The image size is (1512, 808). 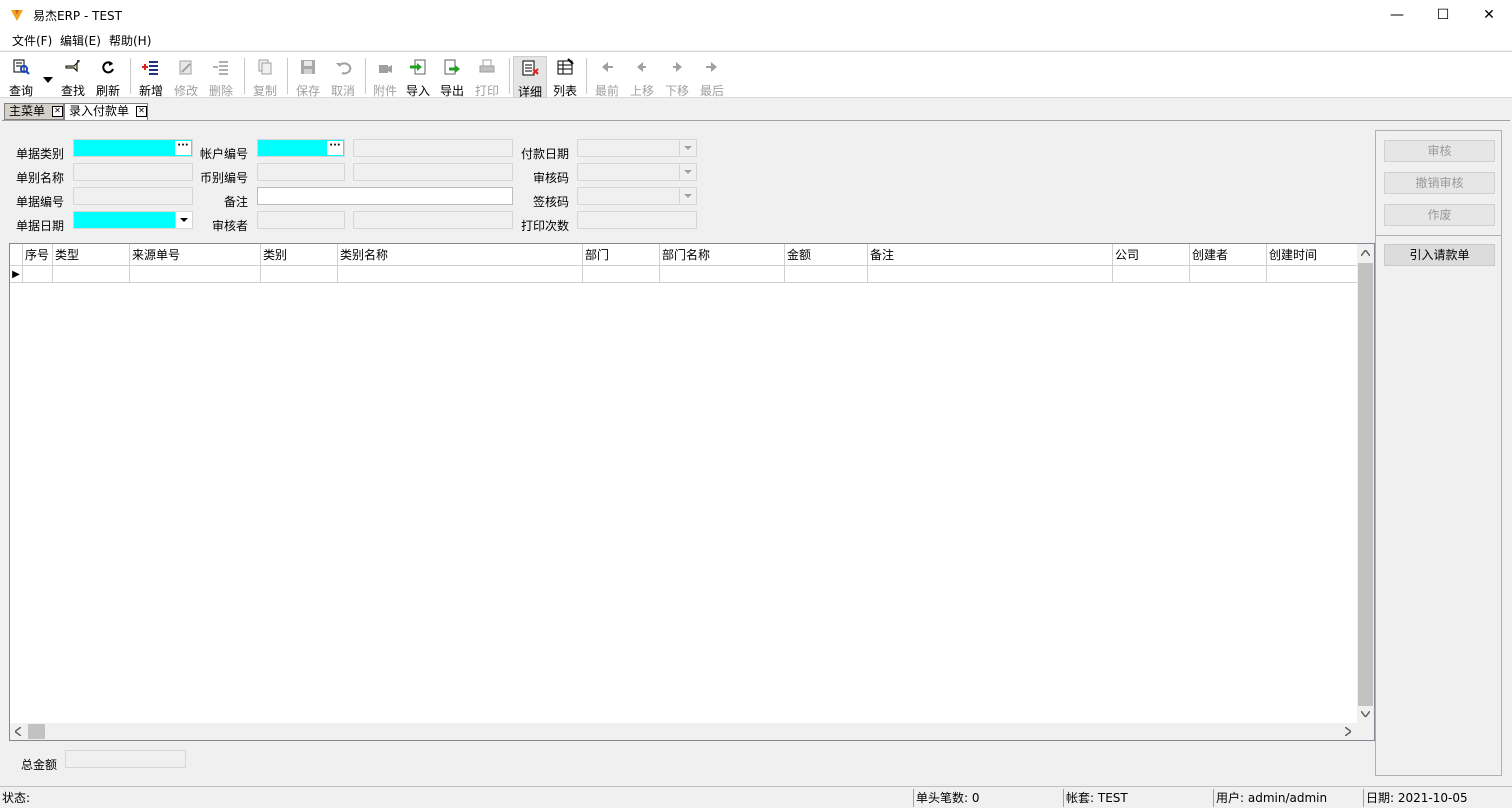 What do you see at coordinates (452, 67) in the screenshot?
I see `export-icon` at bounding box center [452, 67].